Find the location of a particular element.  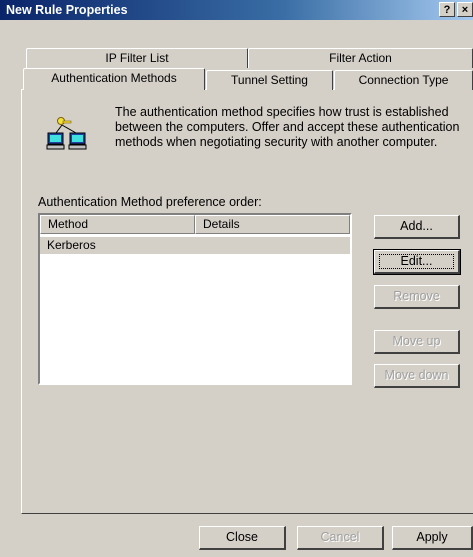

tab-label: Filter Action is located at coordinates (360, 58).